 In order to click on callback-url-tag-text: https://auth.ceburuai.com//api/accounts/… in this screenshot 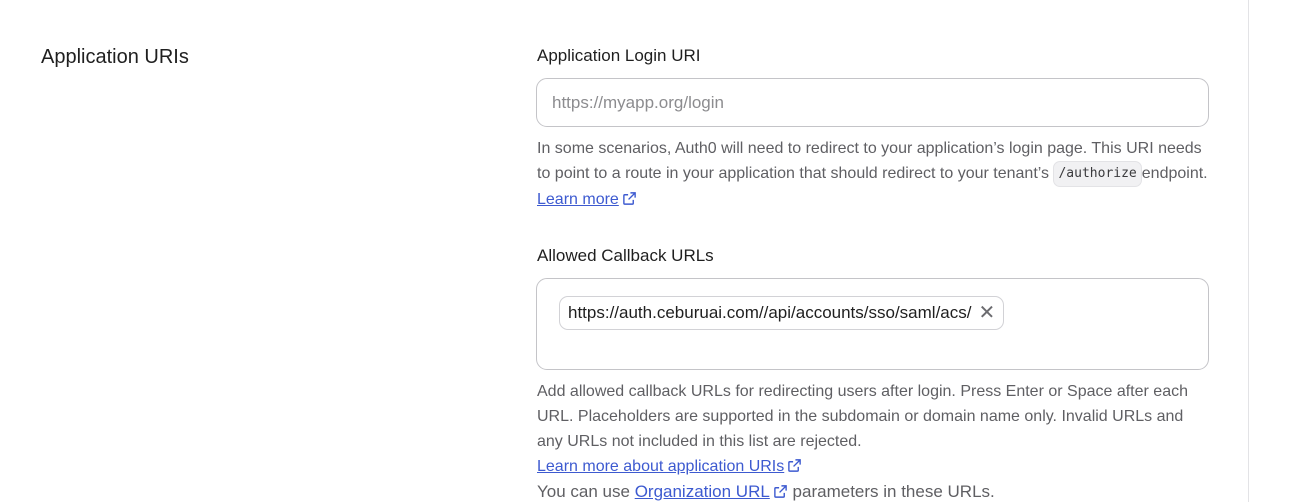, I will do `click(770, 312)`.